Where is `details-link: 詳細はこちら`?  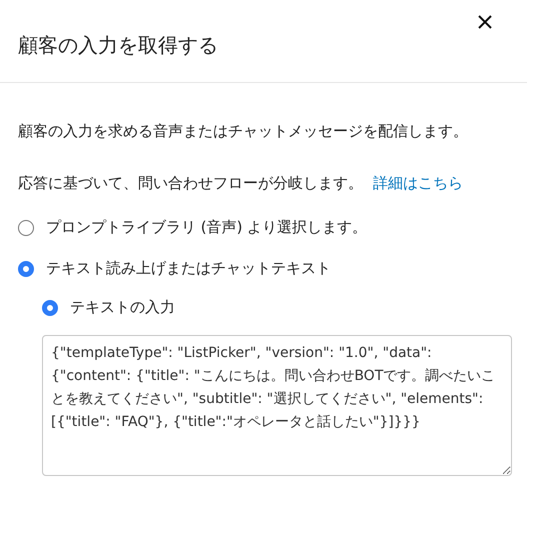 details-link: 詳細はこちら is located at coordinates (418, 183).